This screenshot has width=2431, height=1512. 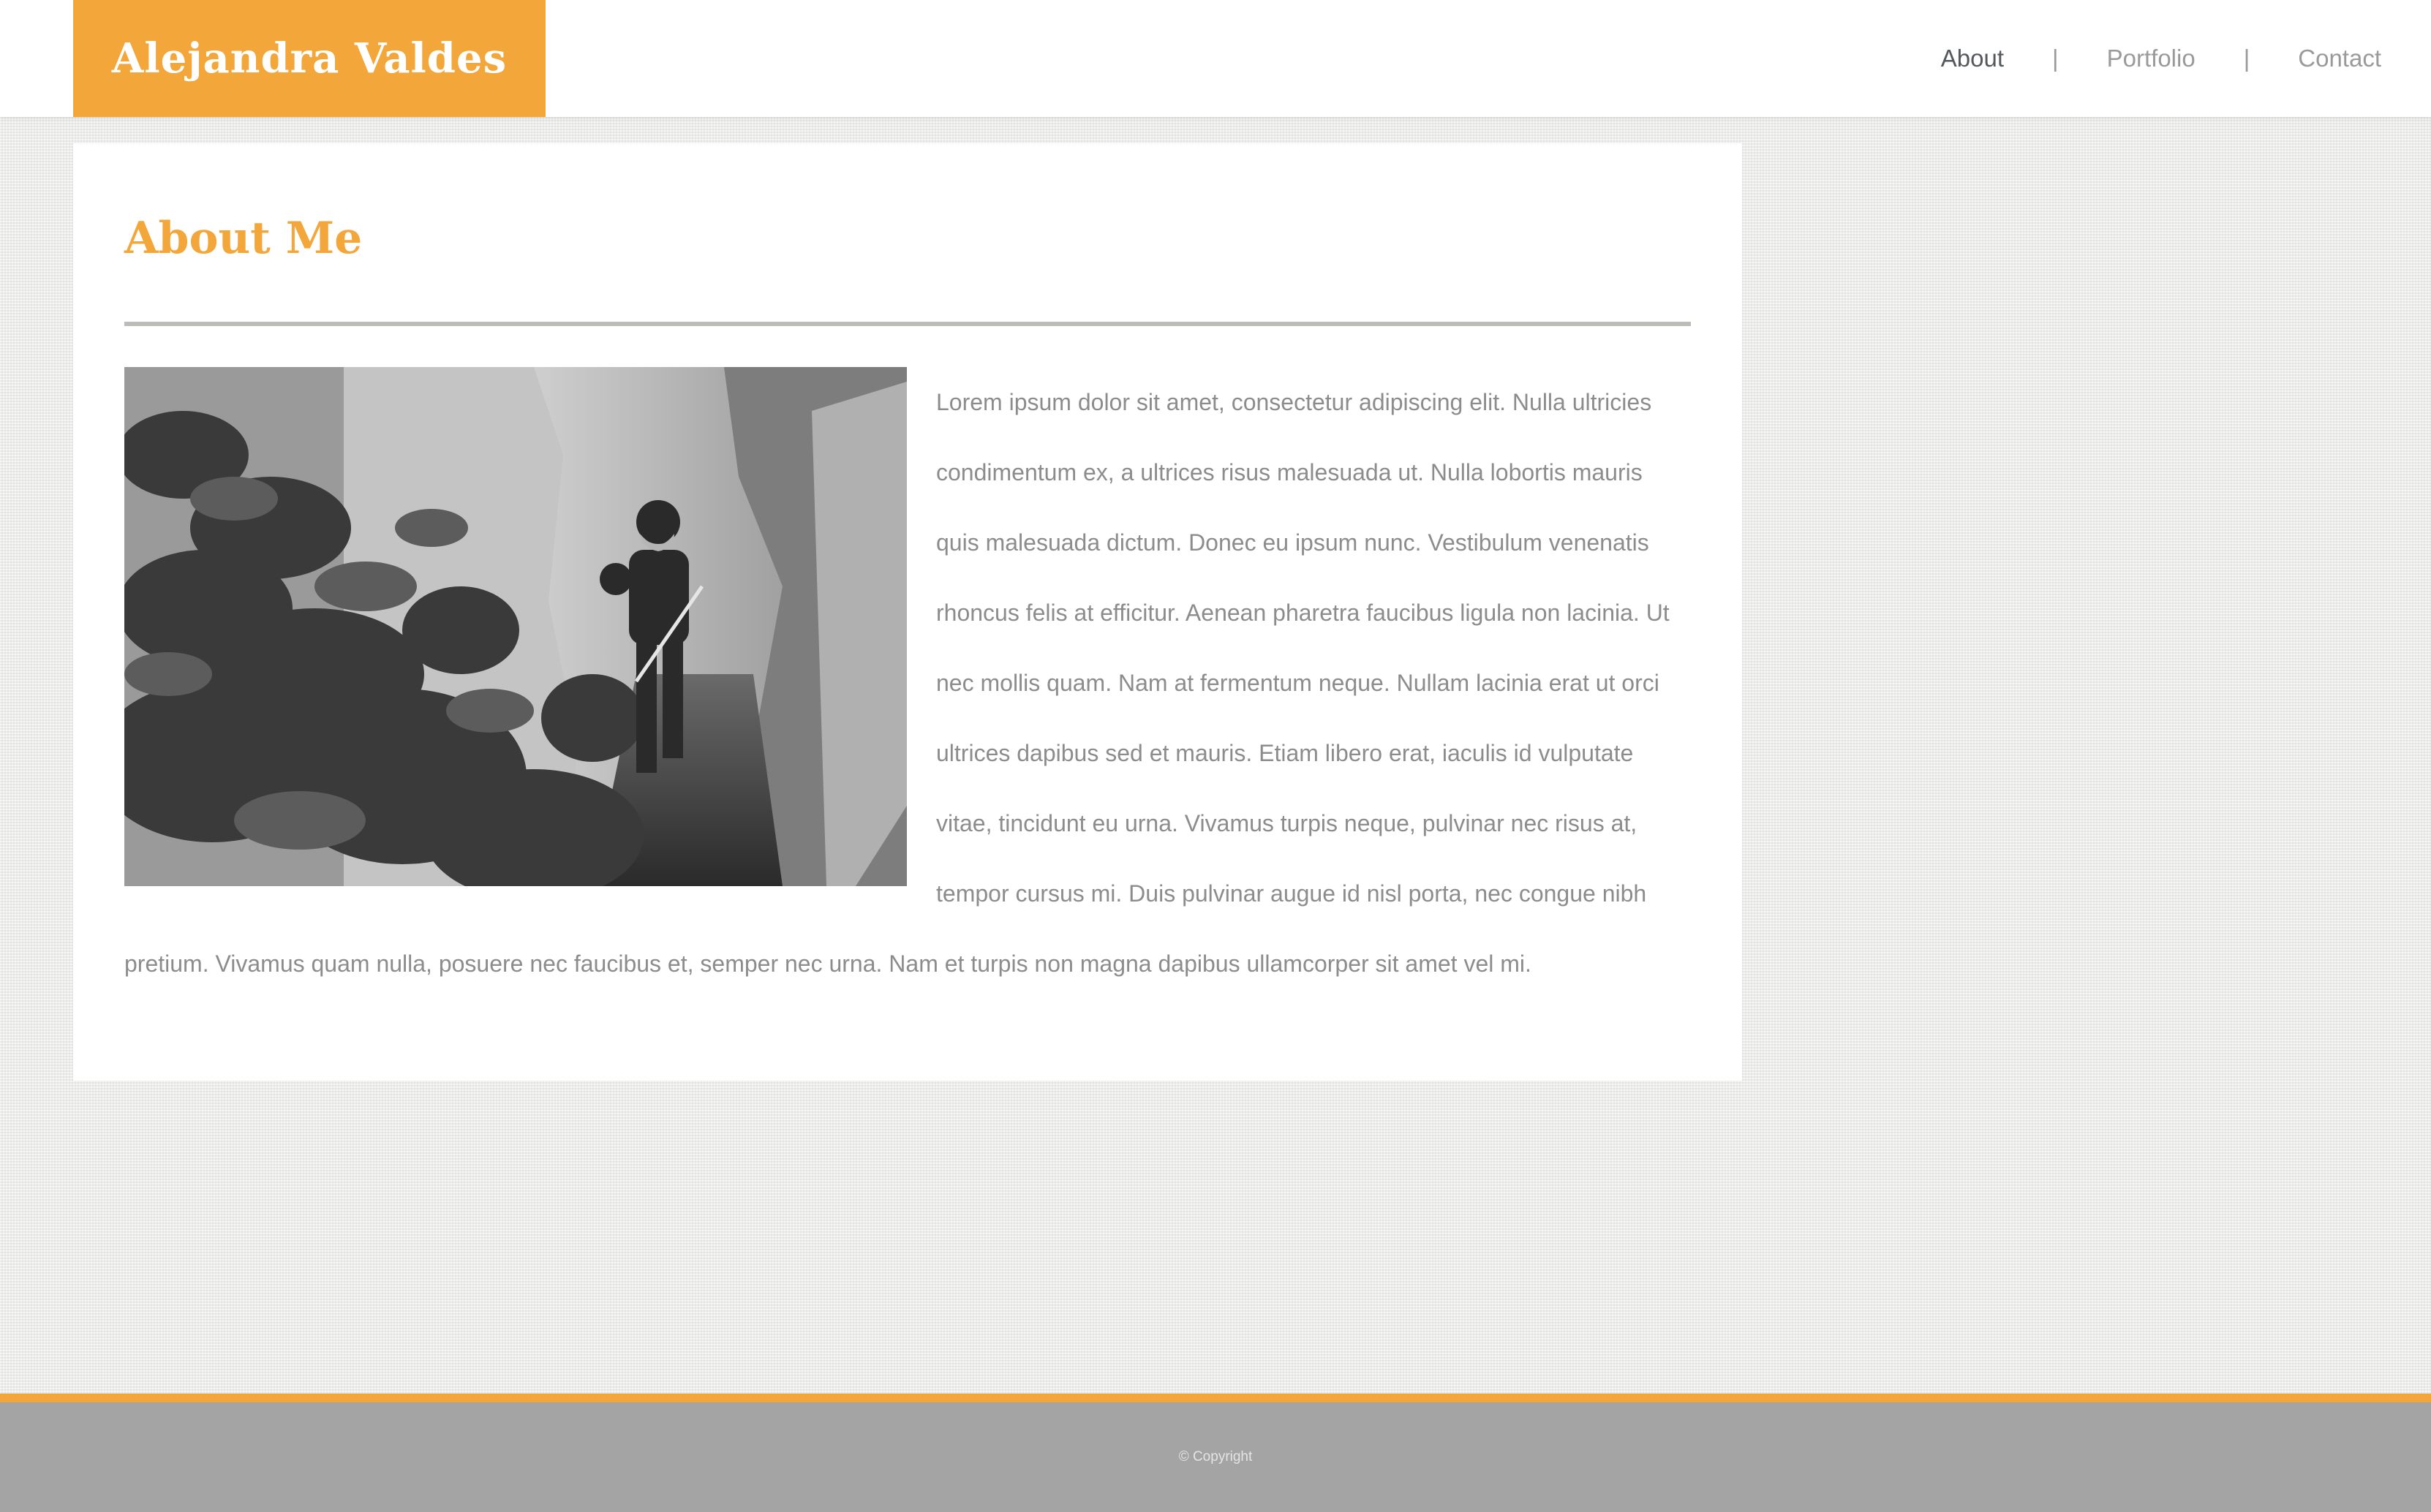 What do you see at coordinates (2151, 58) in the screenshot?
I see `nav-link-portfolio: Portfolio` at bounding box center [2151, 58].